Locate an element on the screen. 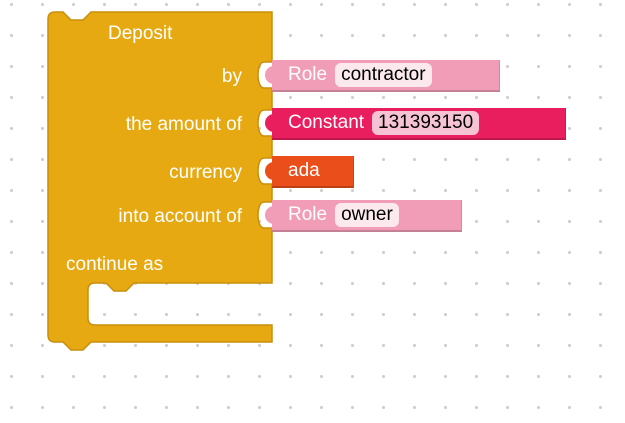 The width and height of the screenshot is (625, 423). currency-ada-block: ada is located at coordinates (309, 172).